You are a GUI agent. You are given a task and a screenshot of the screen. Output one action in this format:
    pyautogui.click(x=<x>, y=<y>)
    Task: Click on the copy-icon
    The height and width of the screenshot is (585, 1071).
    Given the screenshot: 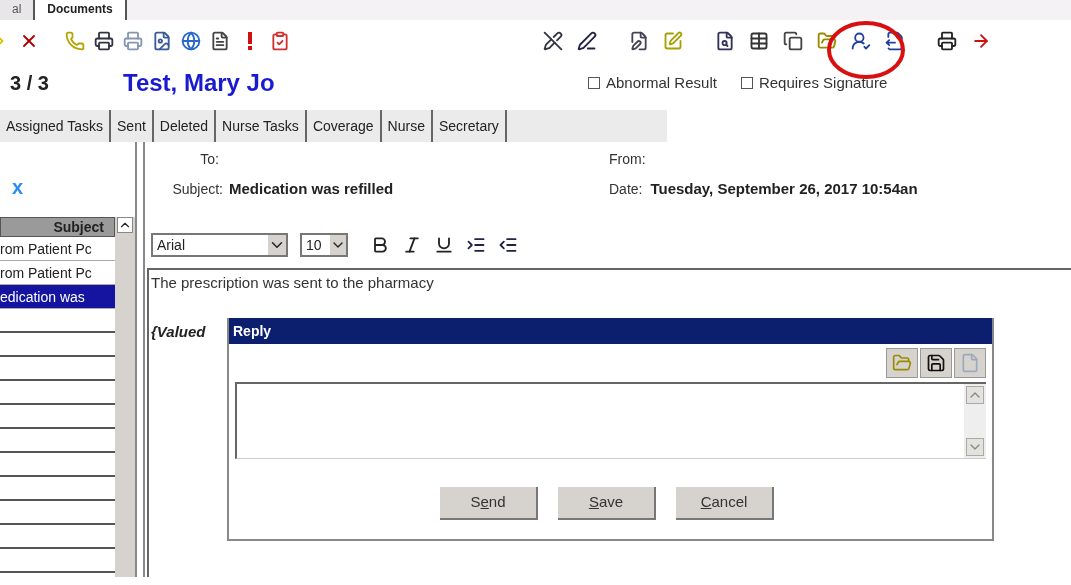 What is the action you would take?
    pyautogui.click(x=793, y=41)
    